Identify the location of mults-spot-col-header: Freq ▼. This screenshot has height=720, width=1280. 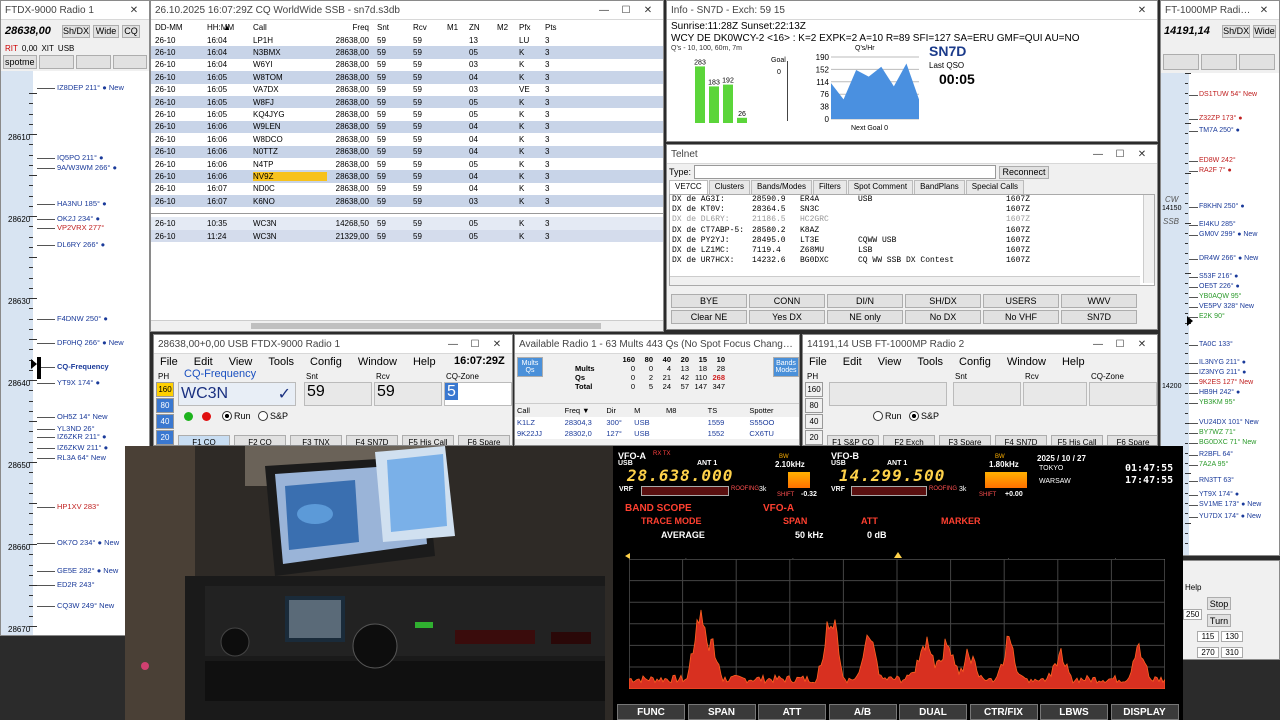
(584, 410).